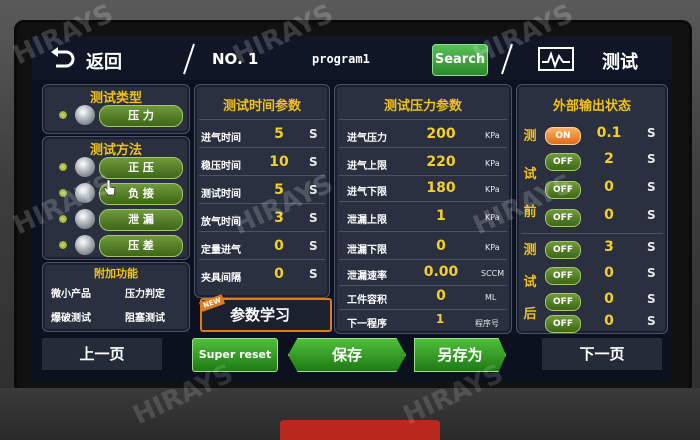  I want to click on test-type-title: 测试类型, so click(115, 98).